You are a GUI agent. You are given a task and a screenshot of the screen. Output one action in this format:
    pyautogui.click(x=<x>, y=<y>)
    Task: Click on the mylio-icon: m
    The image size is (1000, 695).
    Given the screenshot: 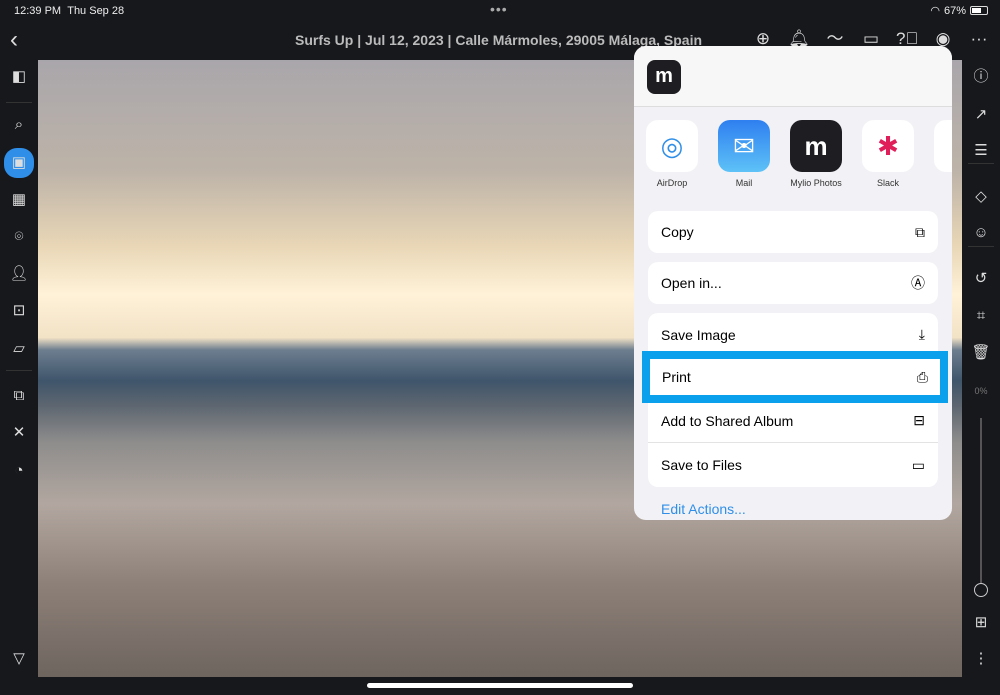 What is the action you would take?
    pyautogui.click(x=816, y=146)
    